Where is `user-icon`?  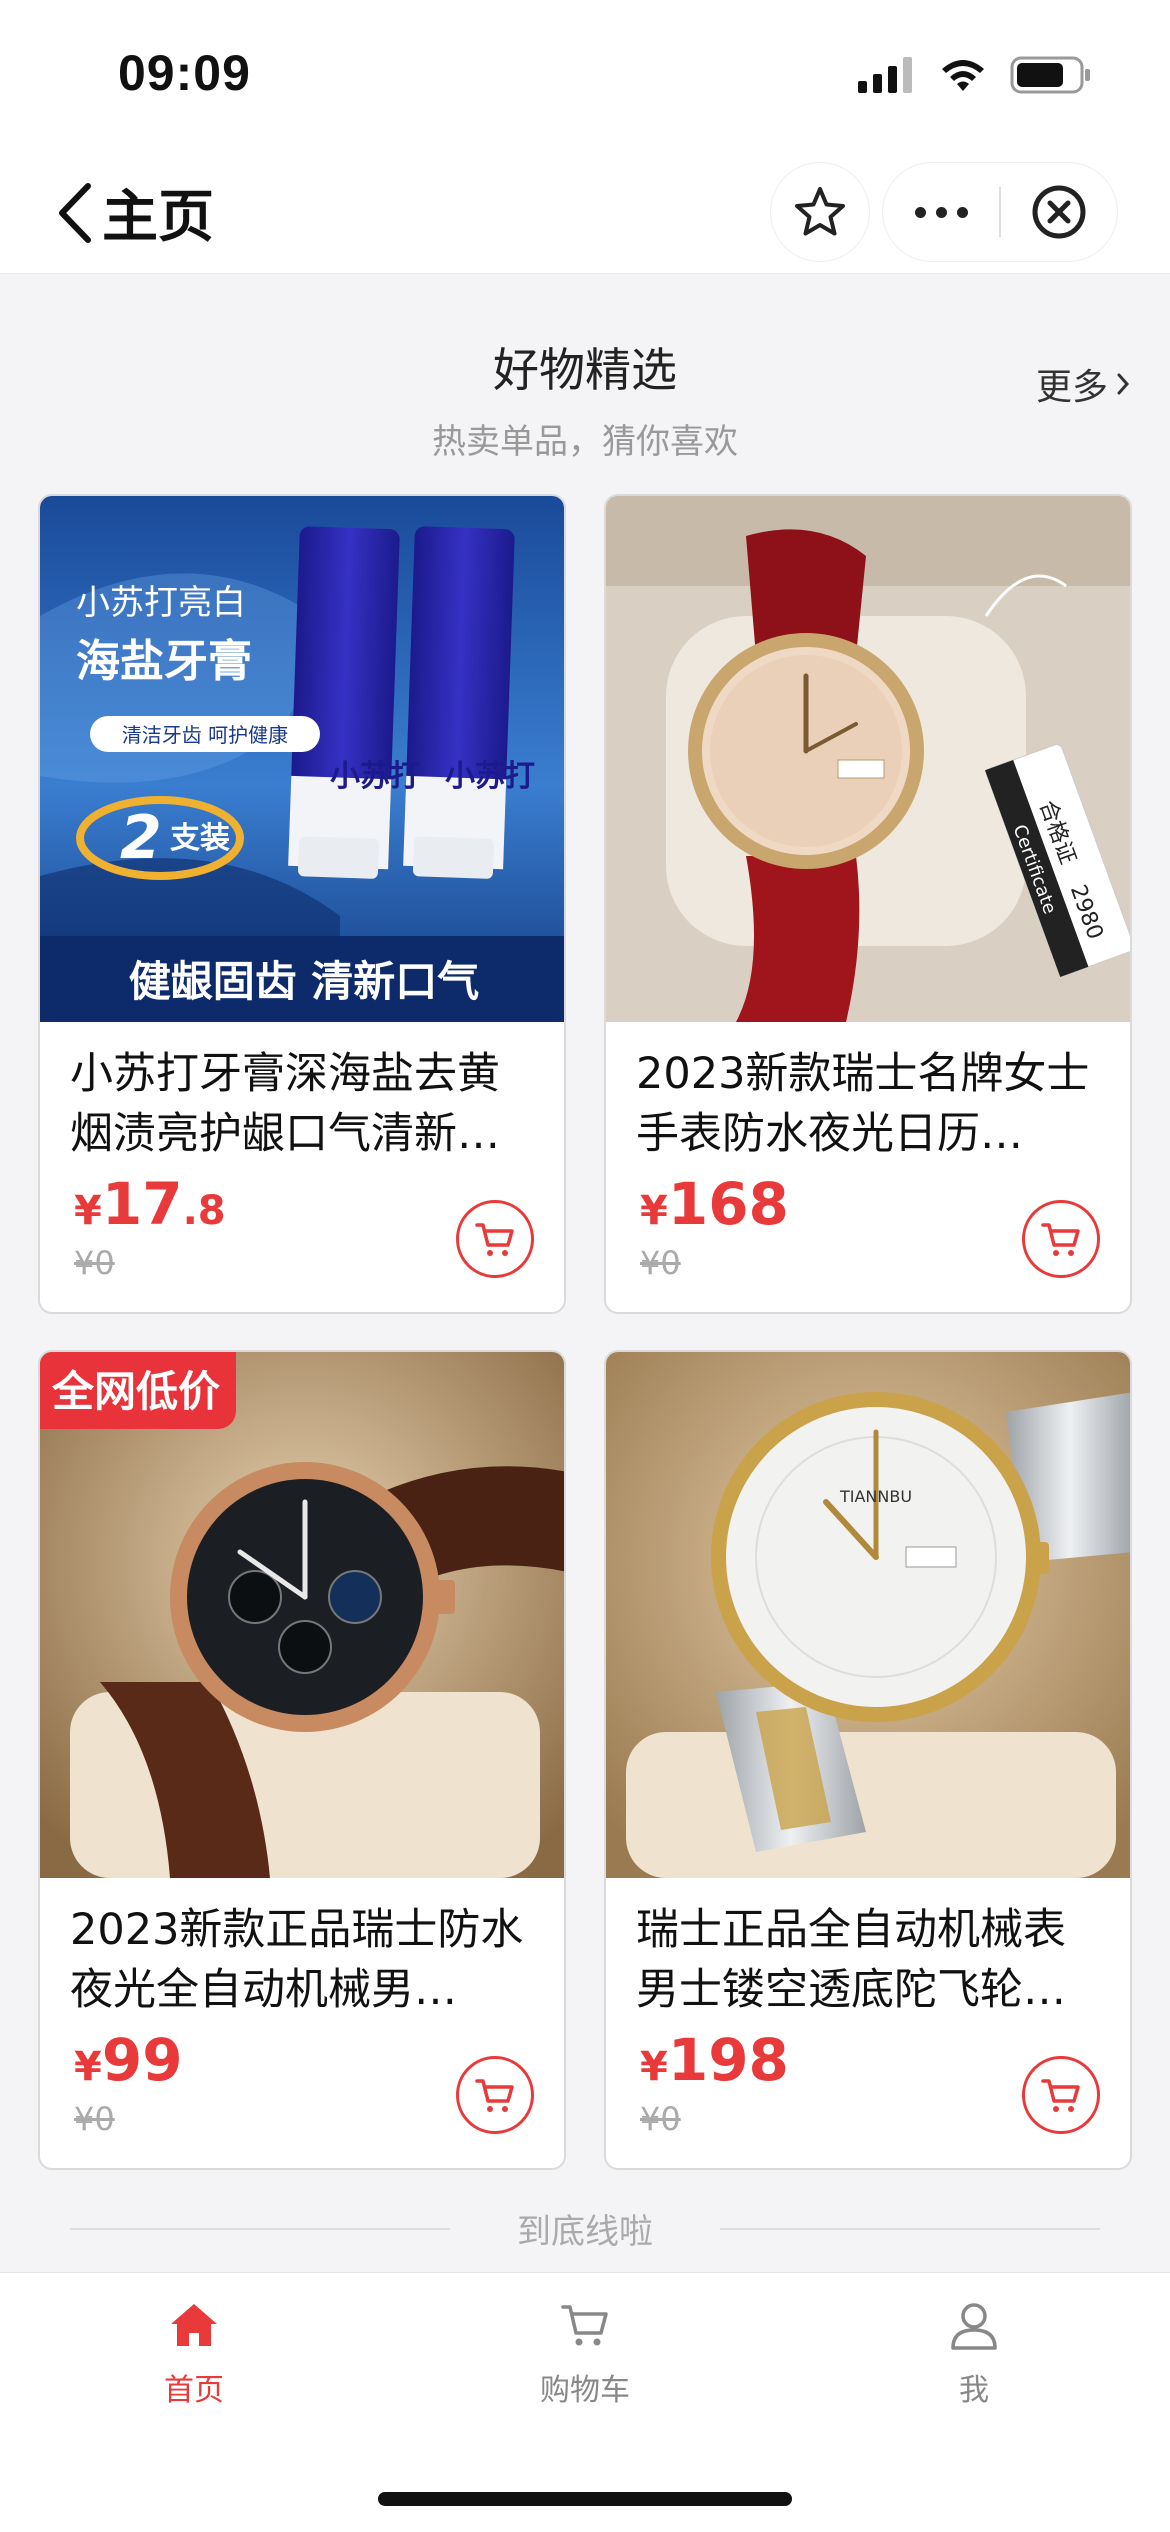 user-icon is located at coordinates (974, 2326).